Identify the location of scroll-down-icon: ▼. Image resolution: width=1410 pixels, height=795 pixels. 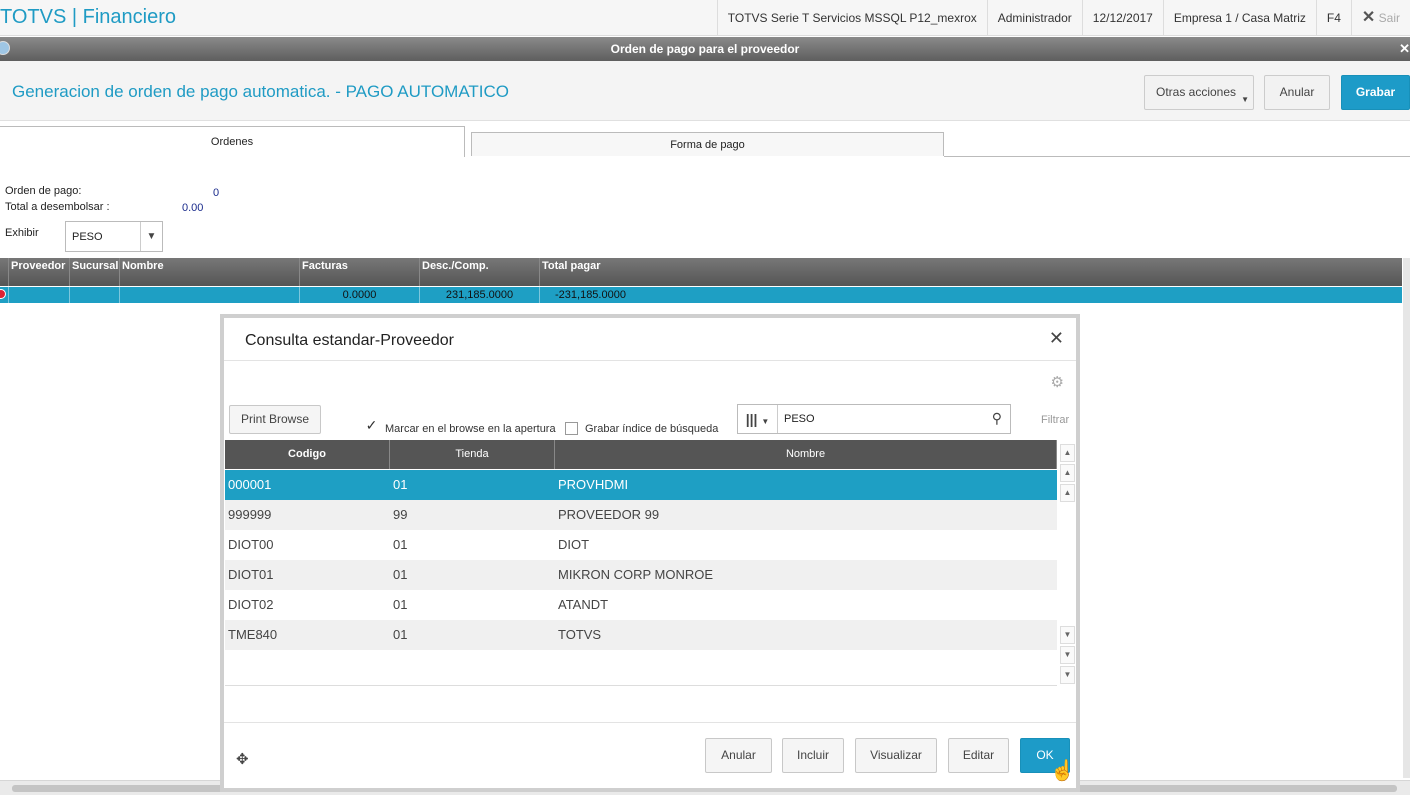
(1067, 635).